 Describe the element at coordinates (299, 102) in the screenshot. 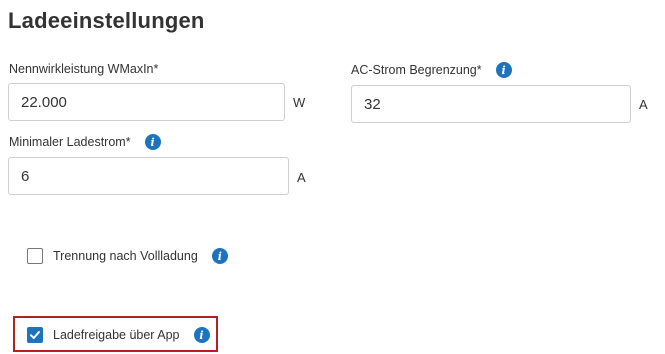

I see `nominal-power-unit: W` at that location.